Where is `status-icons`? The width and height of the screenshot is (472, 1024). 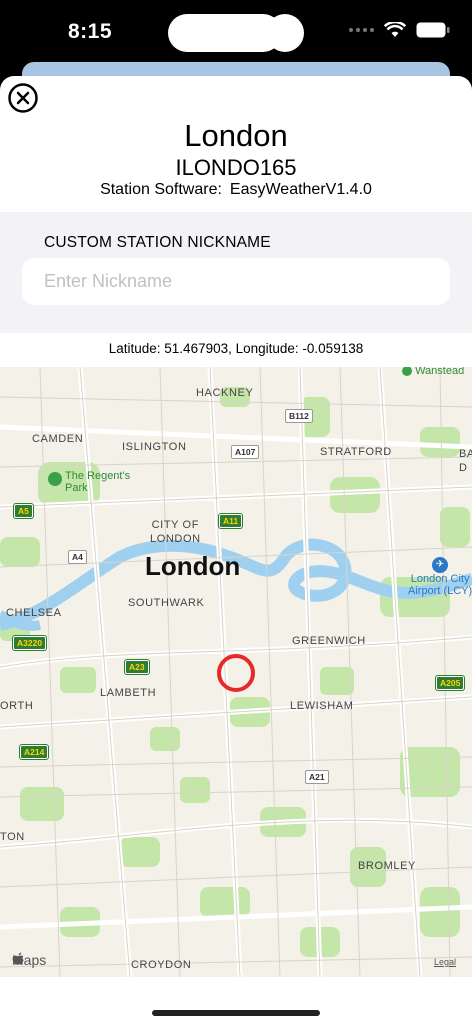
status-icons is located at coordinates (399, 30).